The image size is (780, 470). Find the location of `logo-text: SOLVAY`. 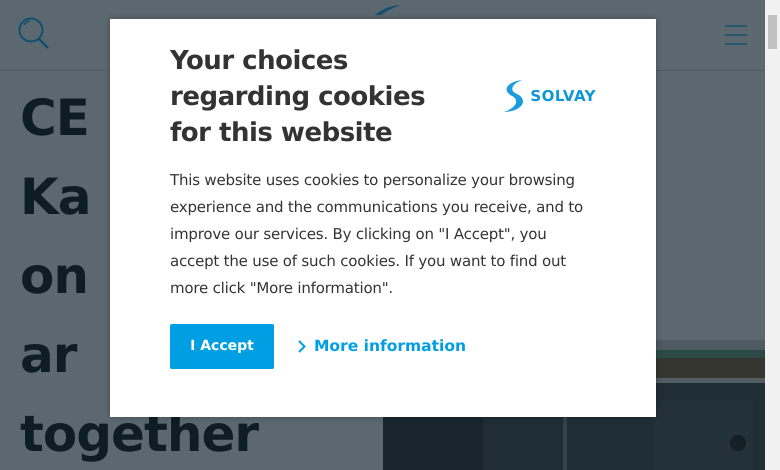

logo-text: SOLVAY is located at coordinates (563, 96).